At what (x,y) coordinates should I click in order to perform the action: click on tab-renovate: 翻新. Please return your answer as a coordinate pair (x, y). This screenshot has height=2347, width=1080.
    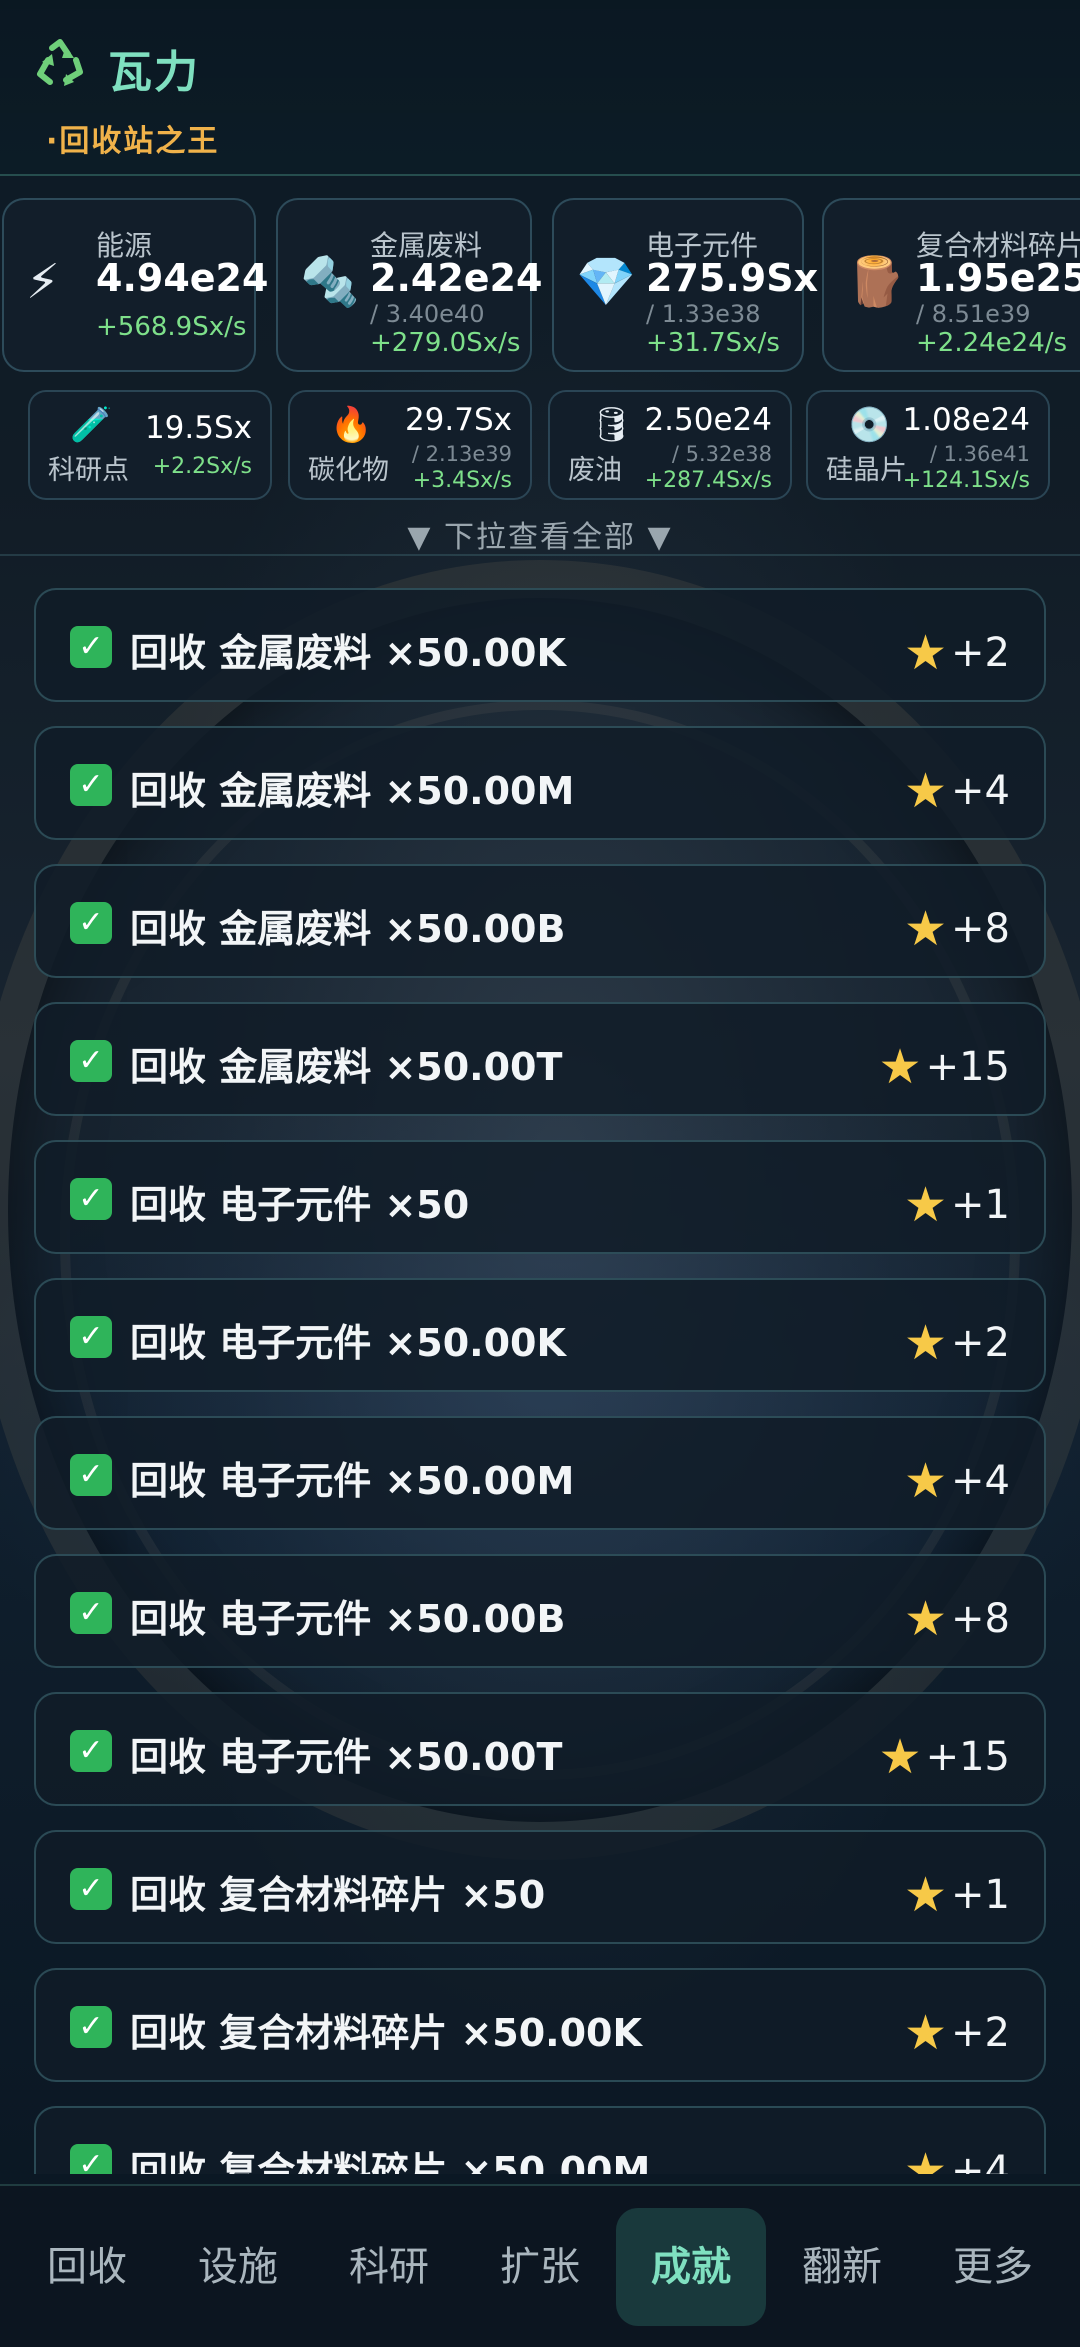
    Looking at the image, I should click on (842, 2267).